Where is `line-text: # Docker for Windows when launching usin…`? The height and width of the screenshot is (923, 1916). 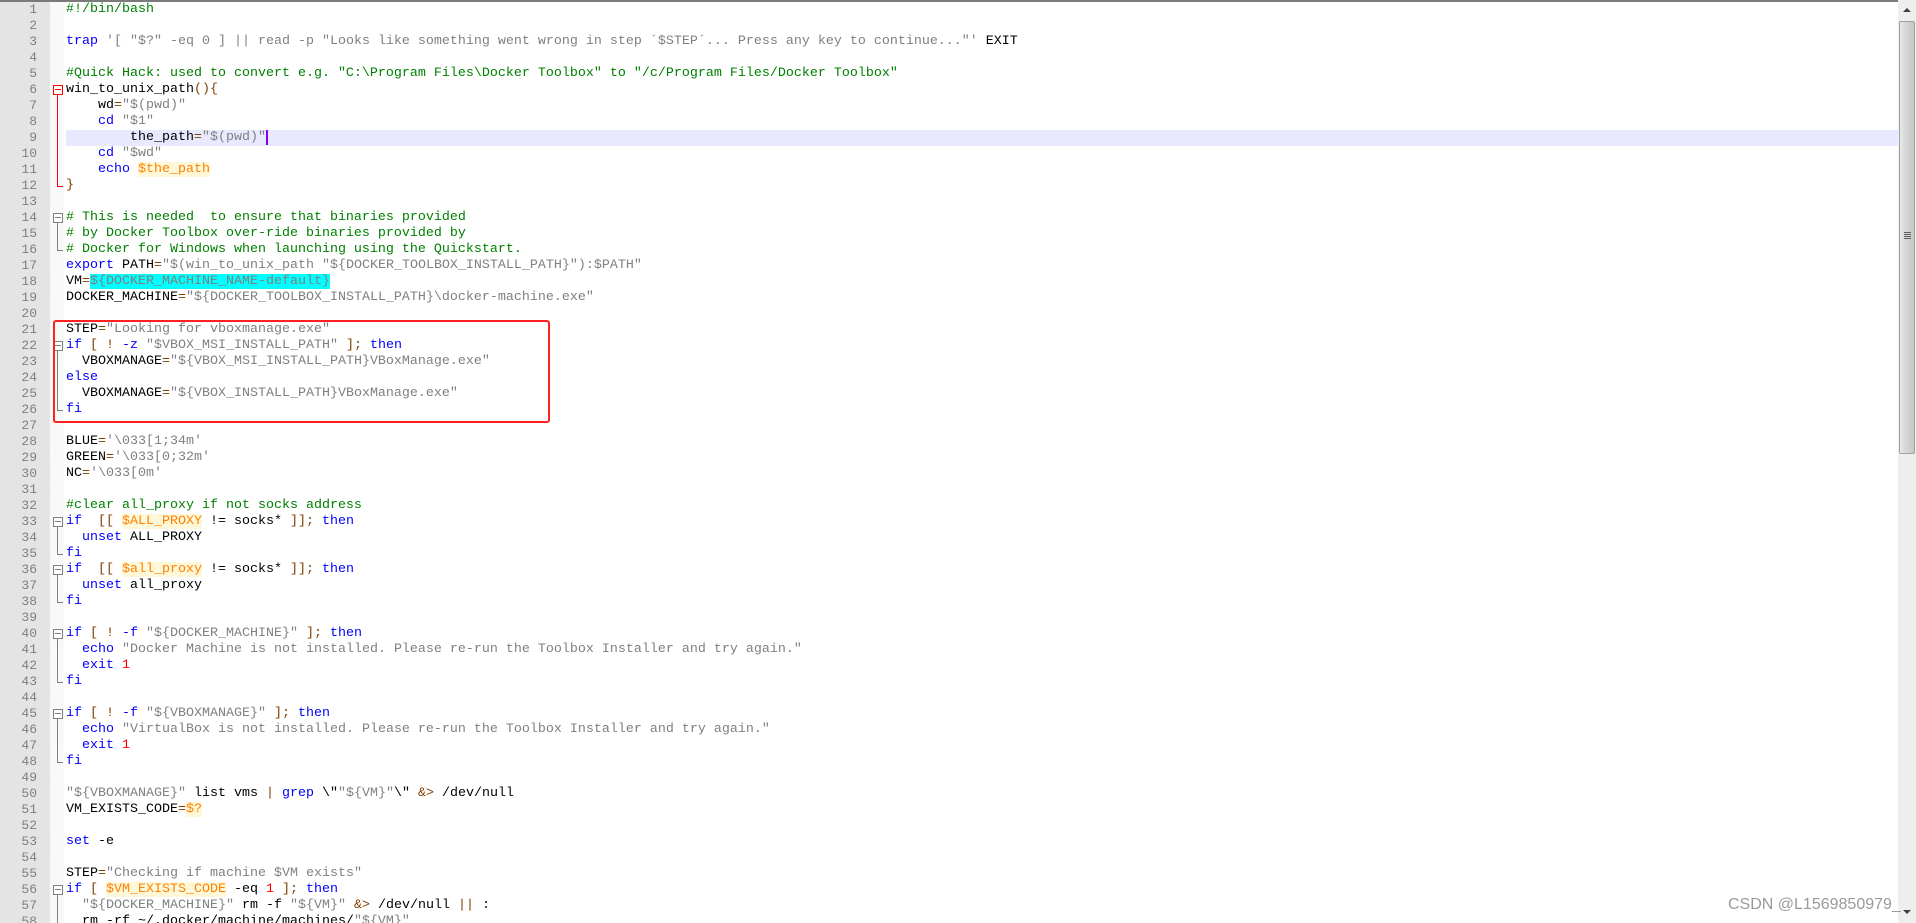
line-text: # Docker for Windows when launching usin… is located at coordinates (982, 250).